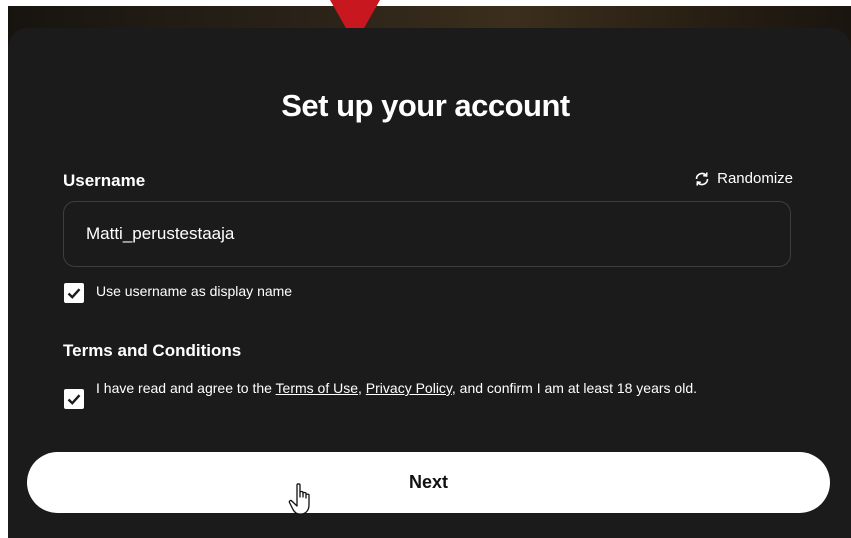  I want to click on hand-pointer-cursor-icon, so click(302, 500).